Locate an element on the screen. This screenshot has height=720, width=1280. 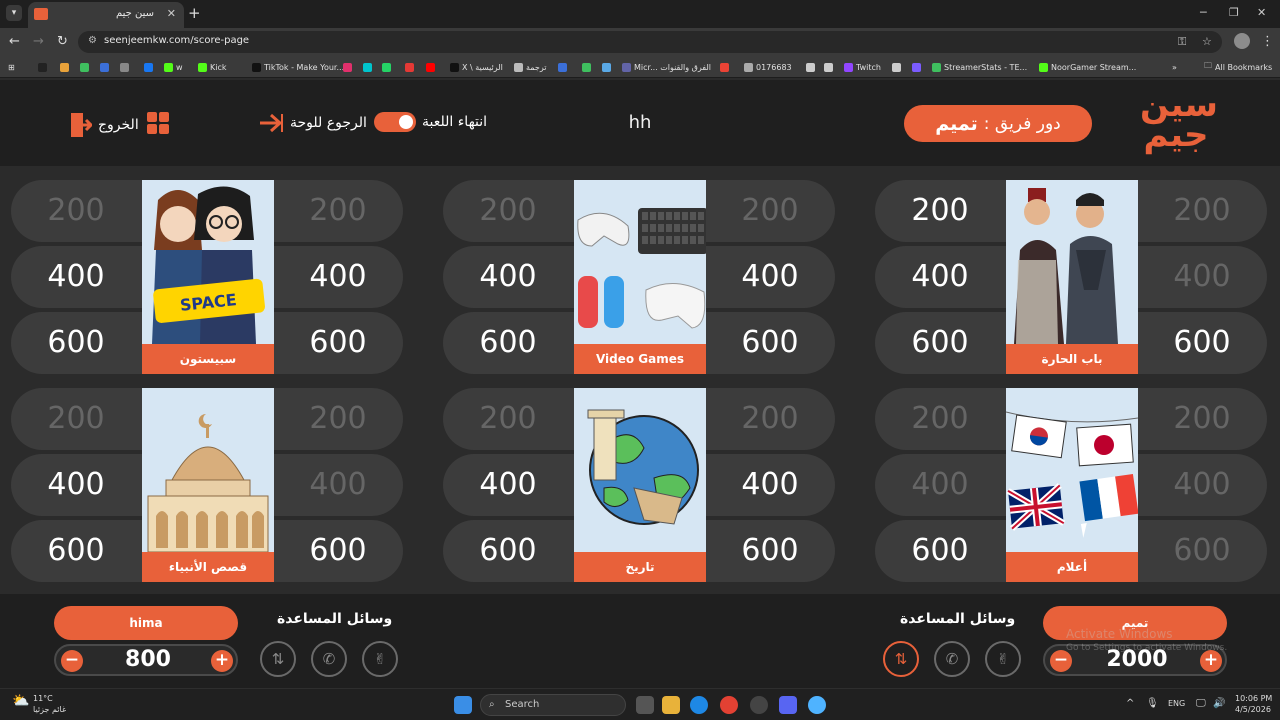
profile-avatar is located at coordinates (1242, 41).